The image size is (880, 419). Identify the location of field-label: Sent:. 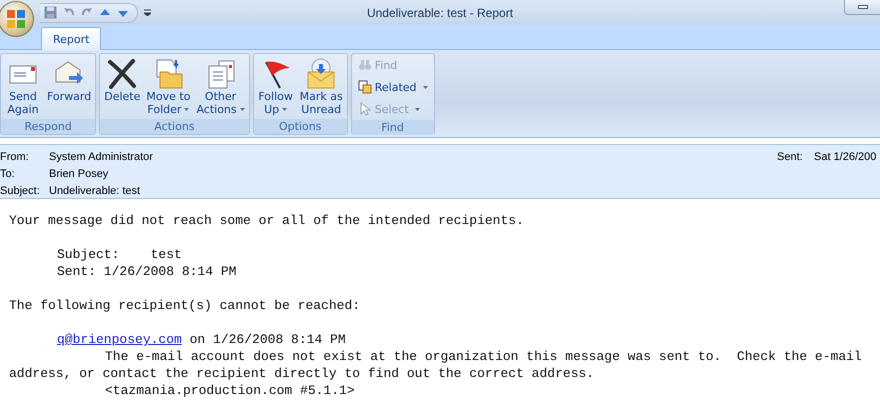
(790, 156).